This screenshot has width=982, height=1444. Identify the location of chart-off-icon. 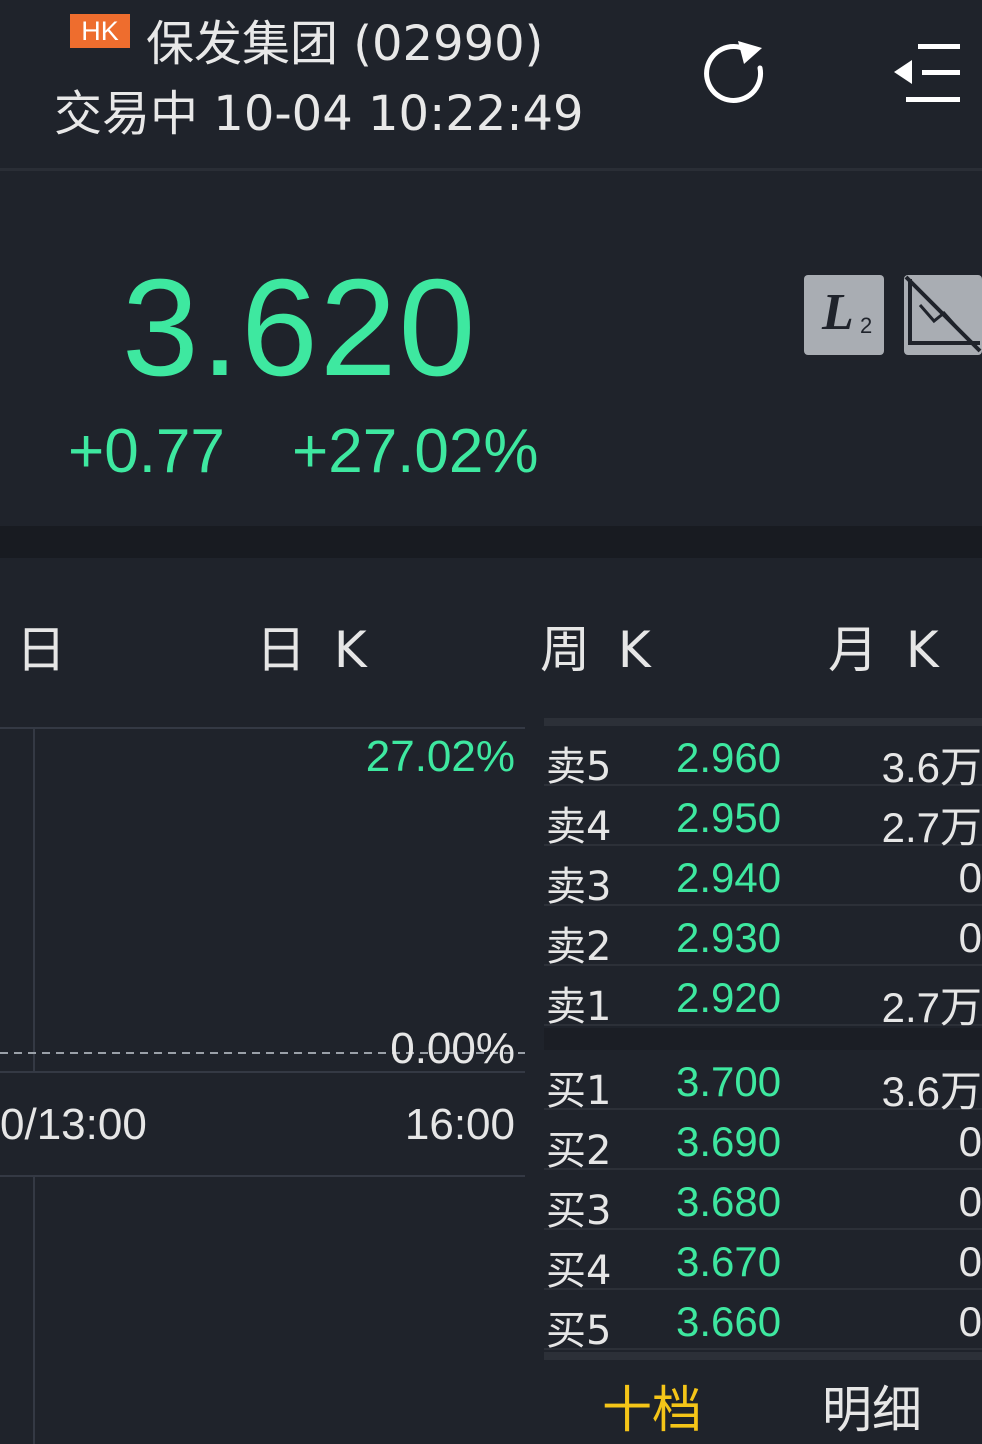
(943, 314).